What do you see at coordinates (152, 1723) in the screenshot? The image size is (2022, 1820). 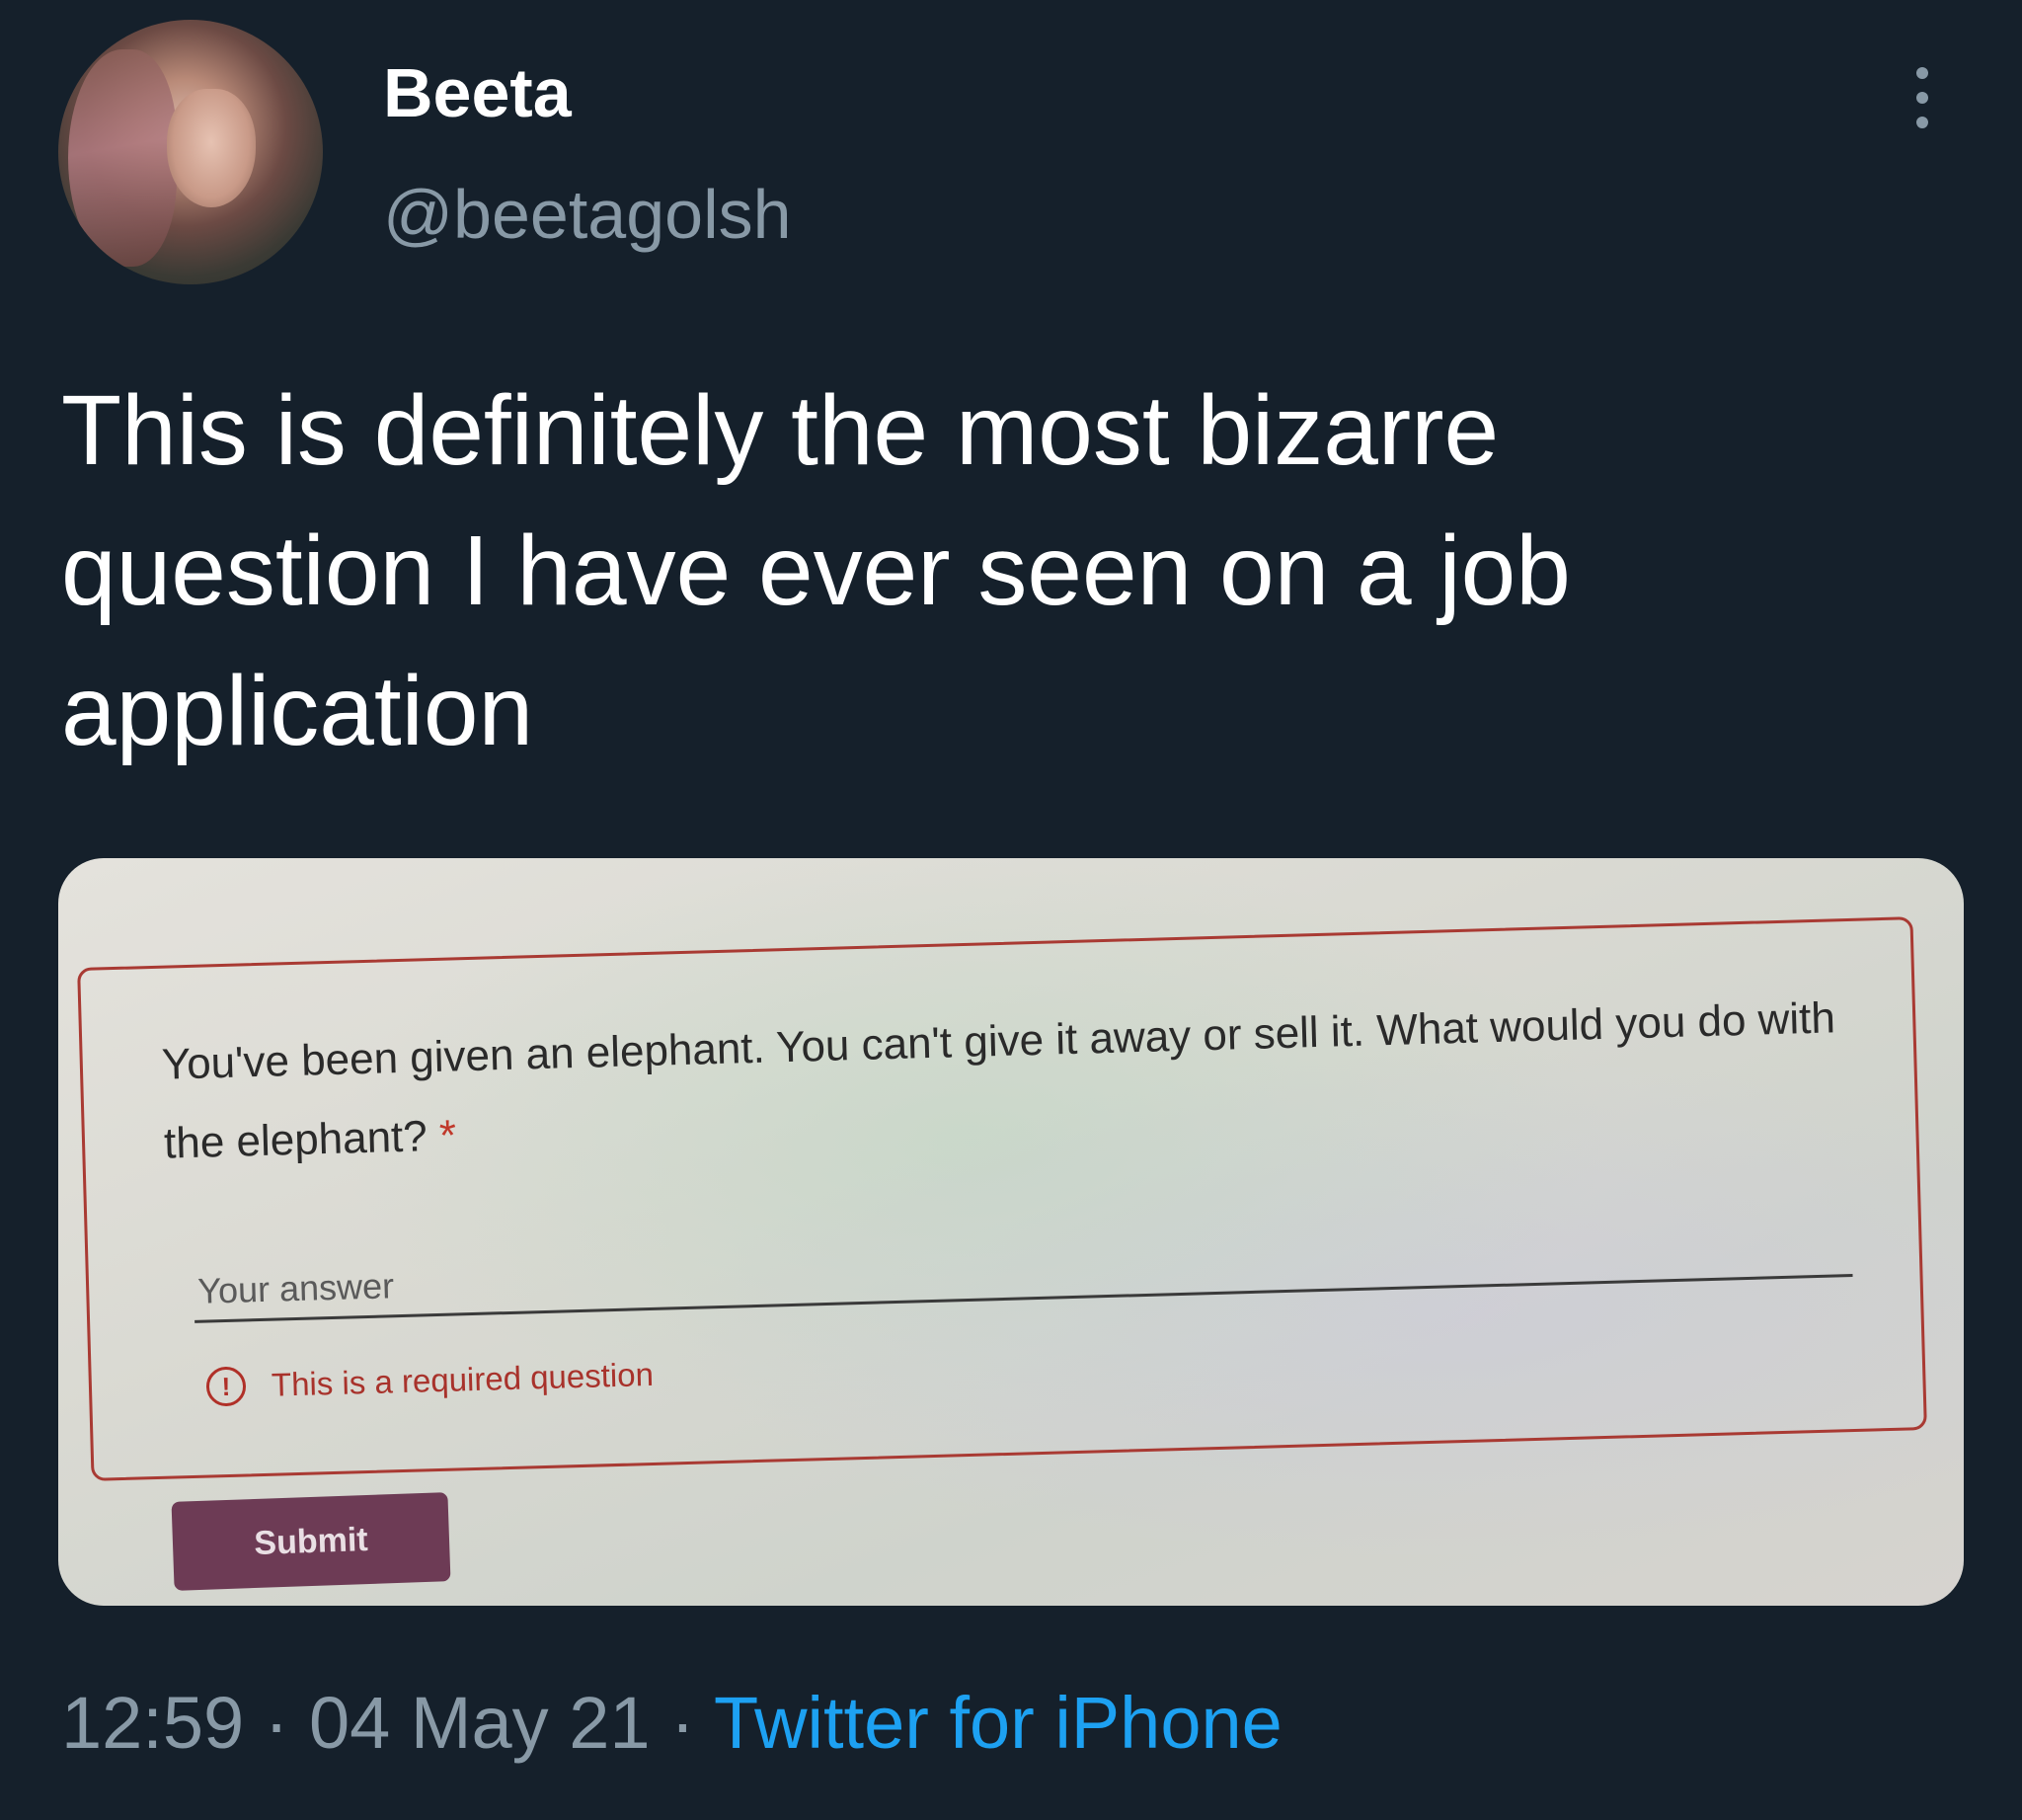 I see `tweet-time: 12:59` at bounding box center [152, 1723].